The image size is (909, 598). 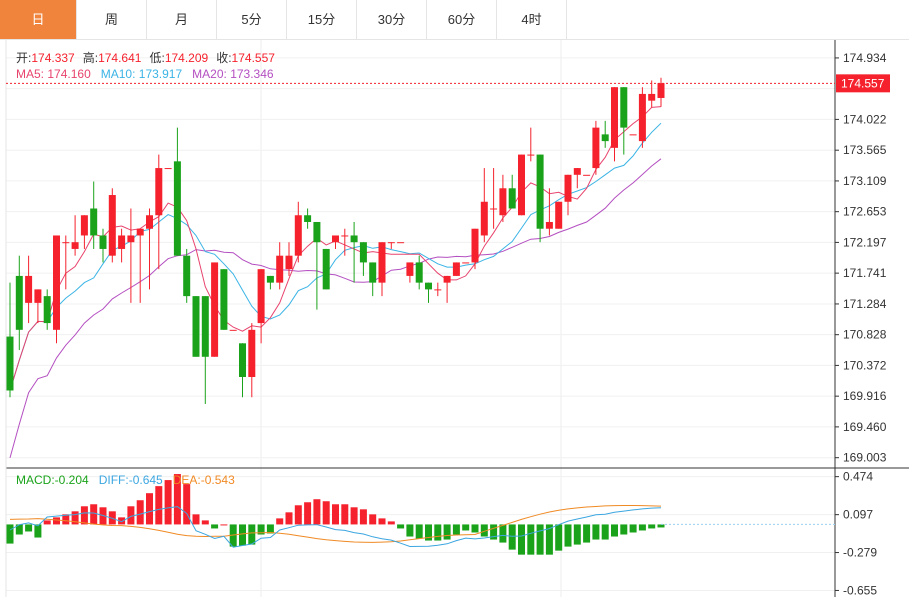 I want to click on ma5-value: 174.160, so click(x=69, y=74).